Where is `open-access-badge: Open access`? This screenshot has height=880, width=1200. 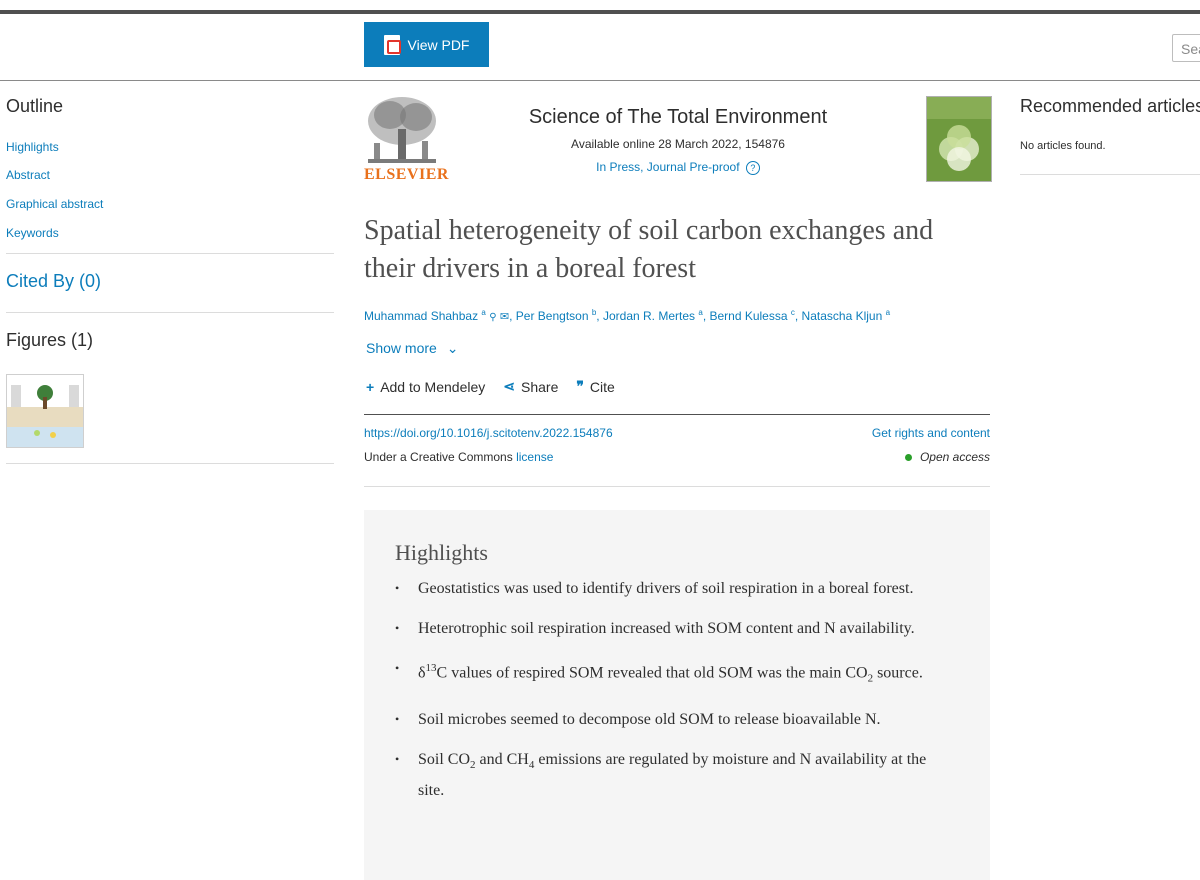 open-access-badge: Open access is located at coordinates (947, 457).